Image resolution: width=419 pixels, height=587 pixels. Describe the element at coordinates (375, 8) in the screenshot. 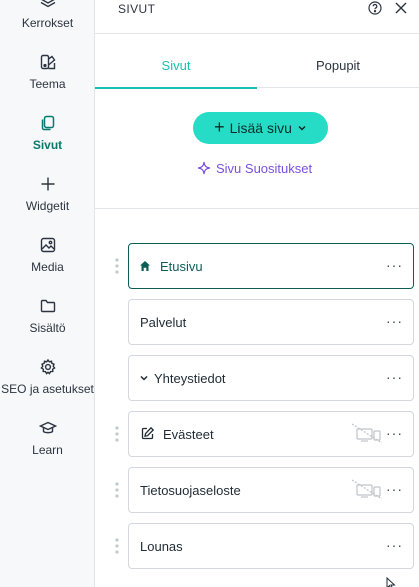

I see `help-icon` at that location.